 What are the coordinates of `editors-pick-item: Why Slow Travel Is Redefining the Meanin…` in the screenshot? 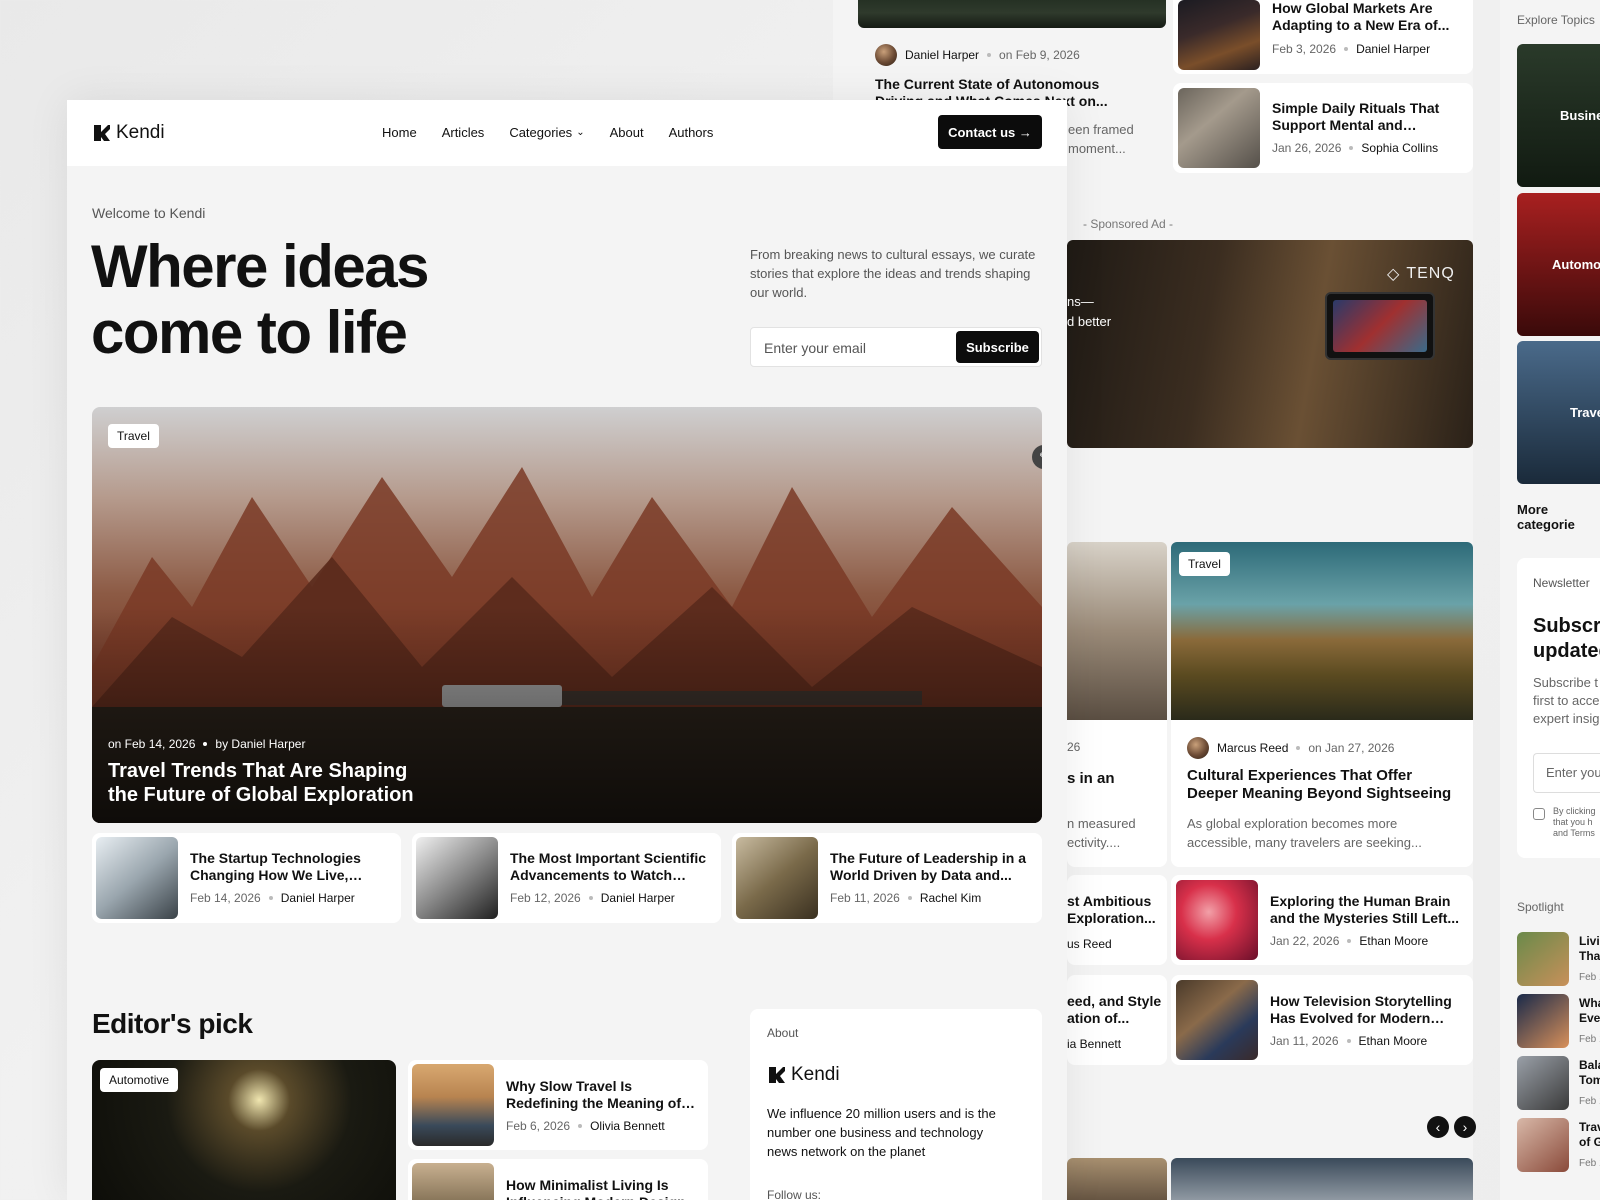 It's located at (558, 1105).